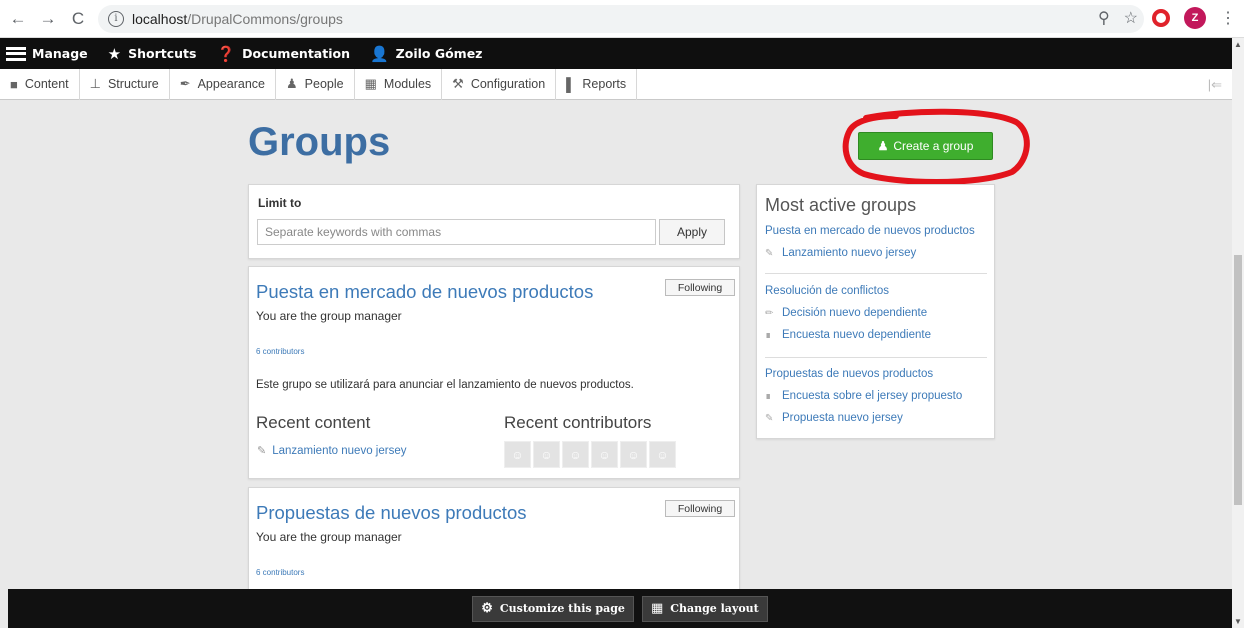  What do you see at coordinates (1238, 380) in the screenshot?
I see `scroll-thumb` at bounding box center [1238, 380].